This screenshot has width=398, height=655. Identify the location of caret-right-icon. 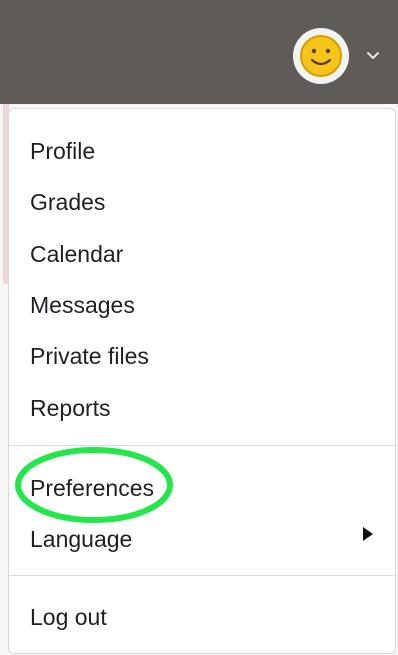
(368, 534).